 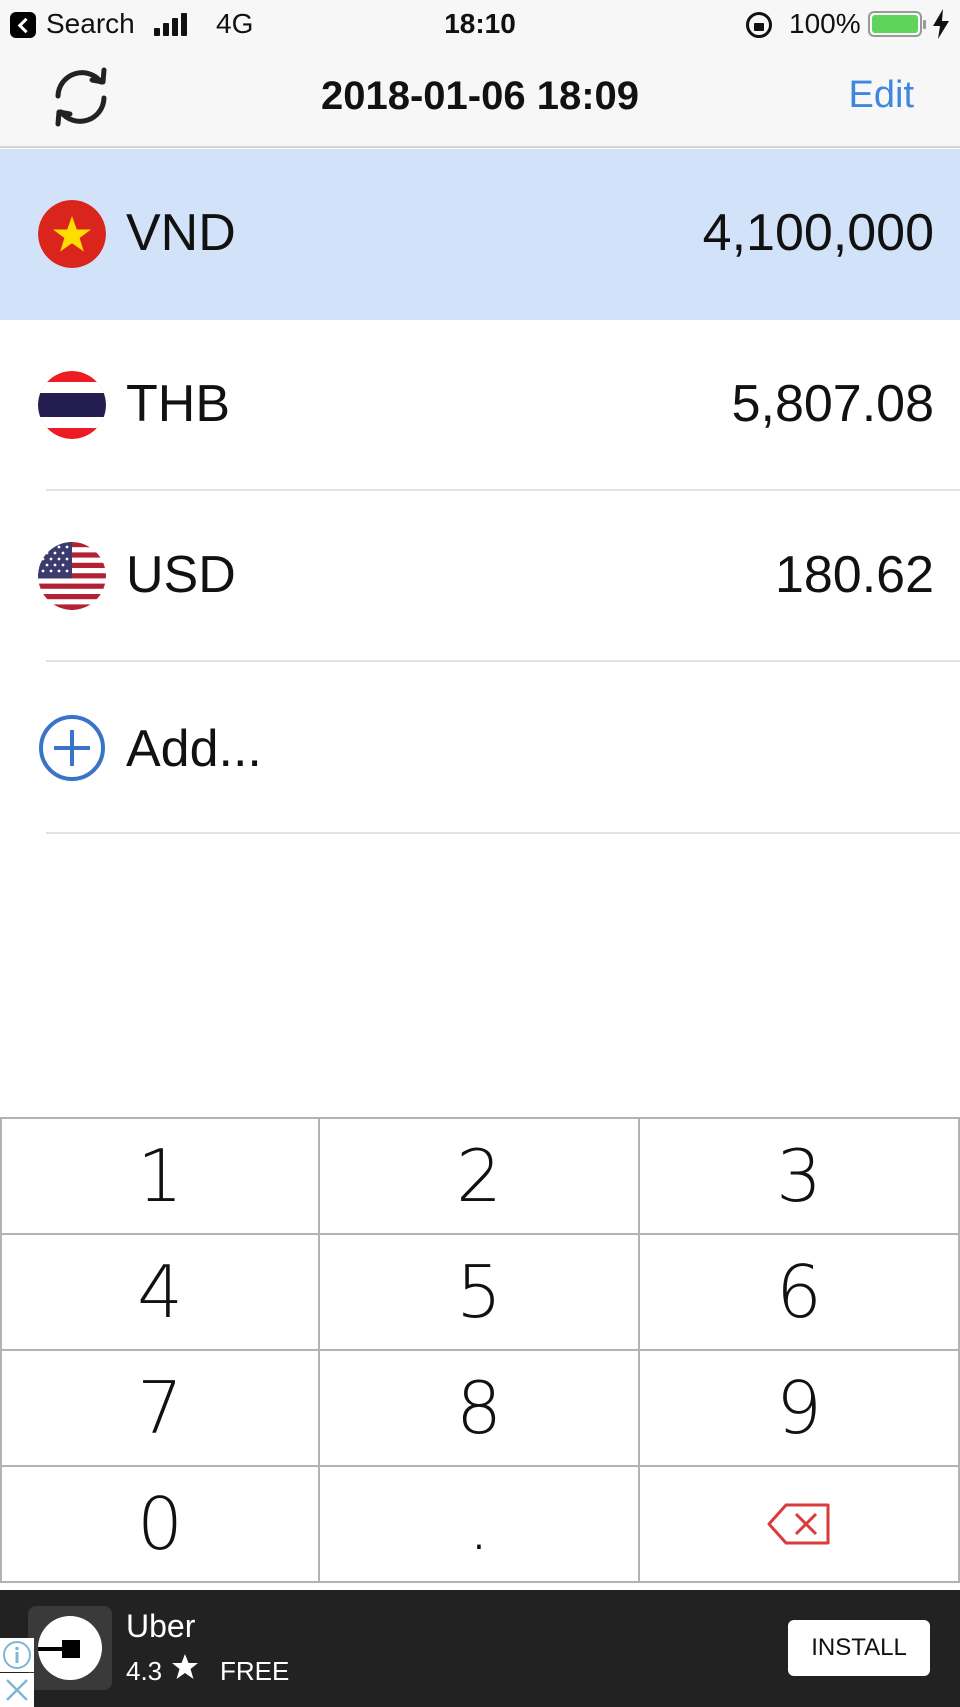 I want to click on charging-bolt-icon, so click(x=941, y=24).